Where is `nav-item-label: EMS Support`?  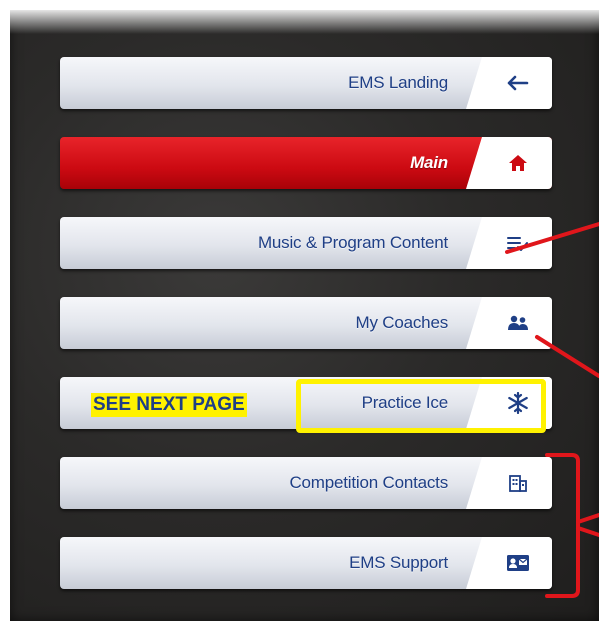 nav-item-label: EMS Support is located at coordinates (398, 562).